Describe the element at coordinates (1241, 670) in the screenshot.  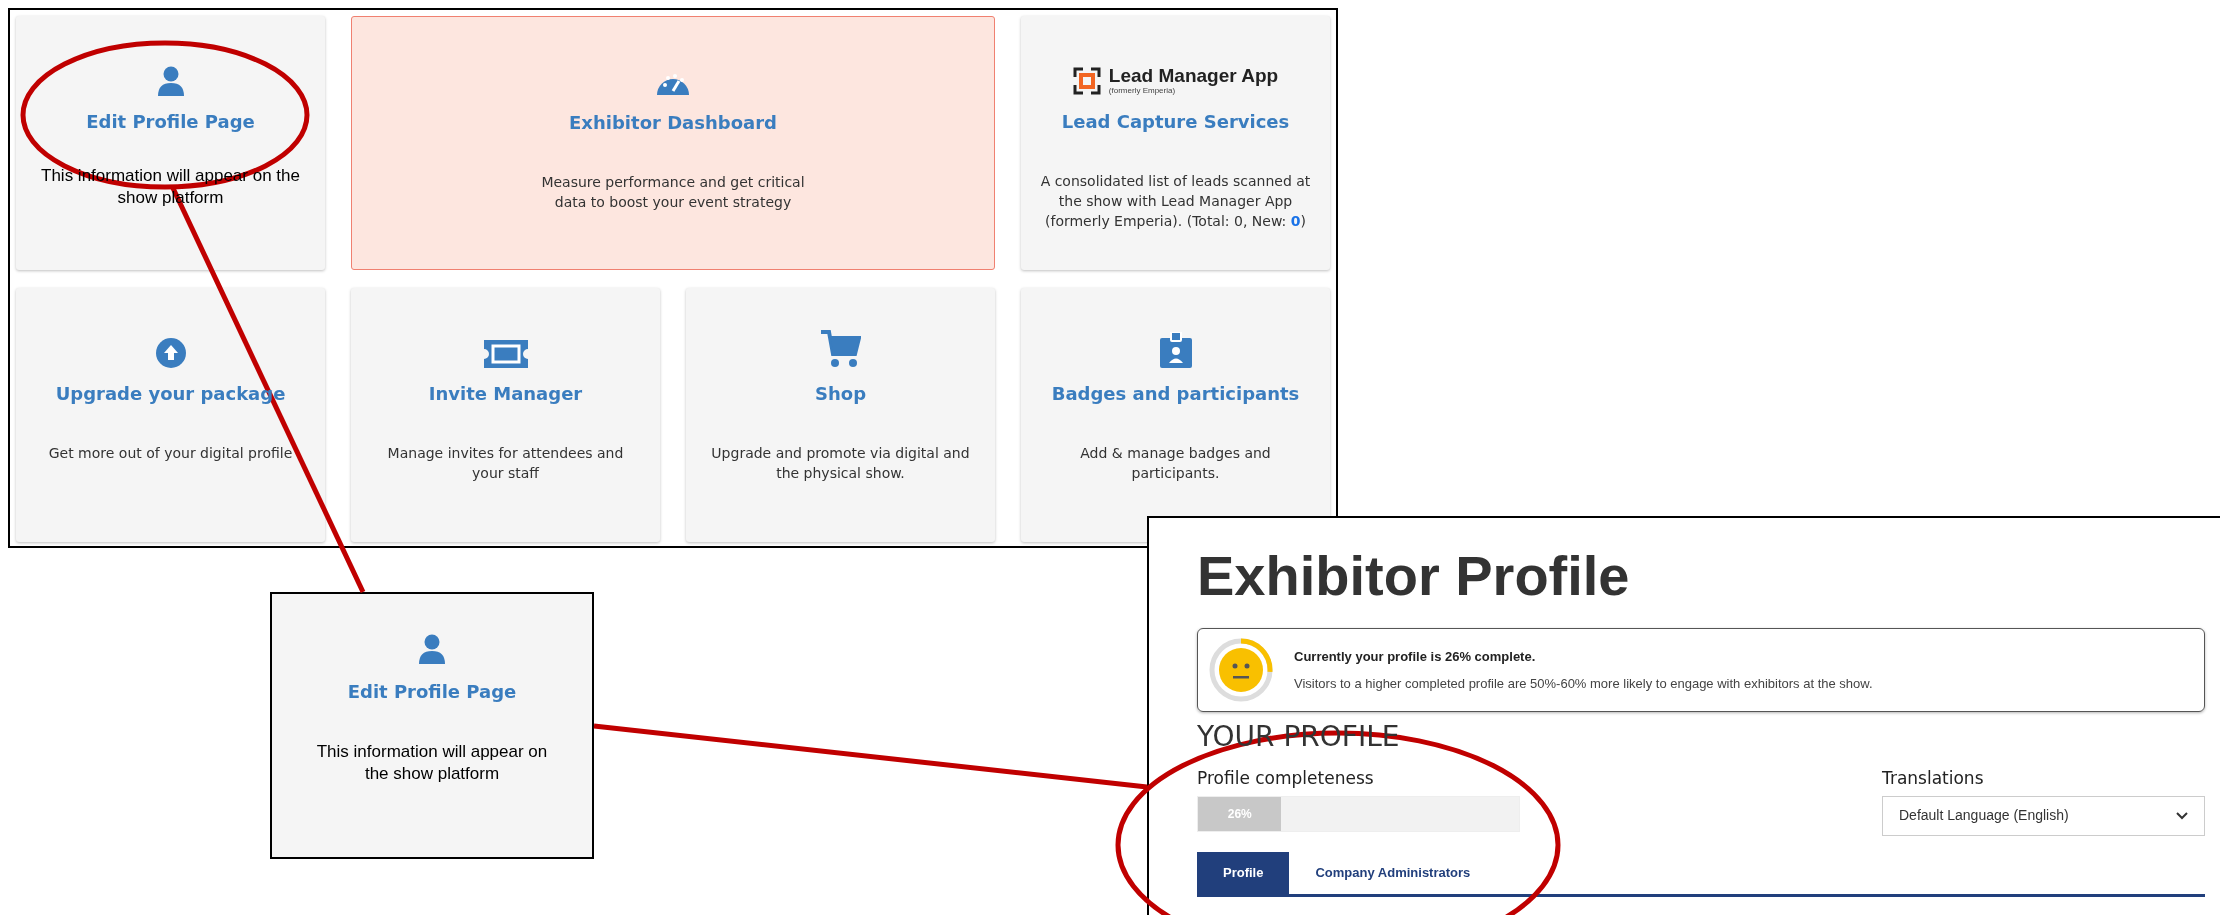
I see `neutral-face-icon` at that location.